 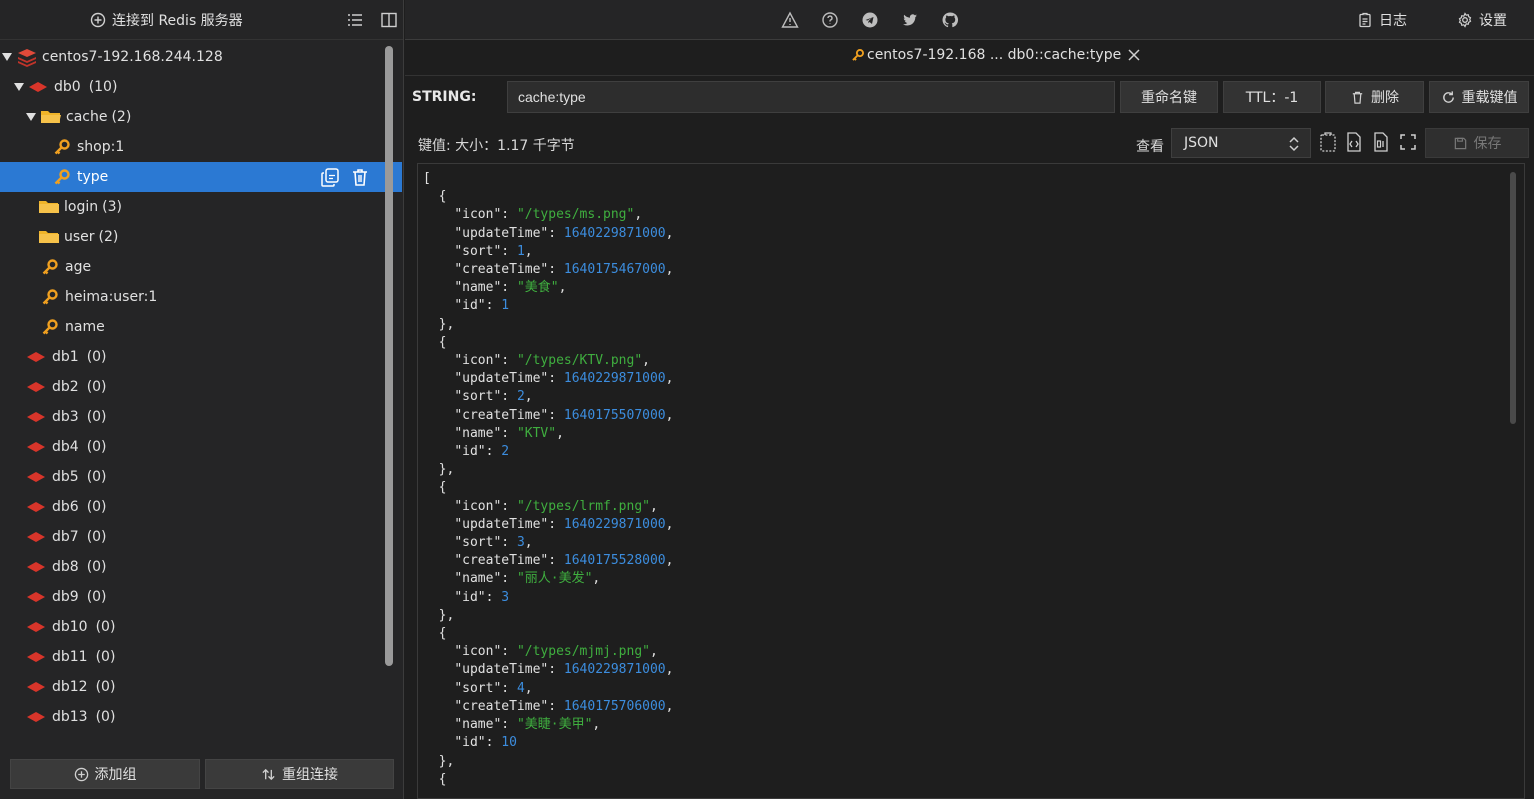 What do you see at coordinates (360, 177) in the screenshot?
I see `delete-key-icon` at bounding box center [360, 177].